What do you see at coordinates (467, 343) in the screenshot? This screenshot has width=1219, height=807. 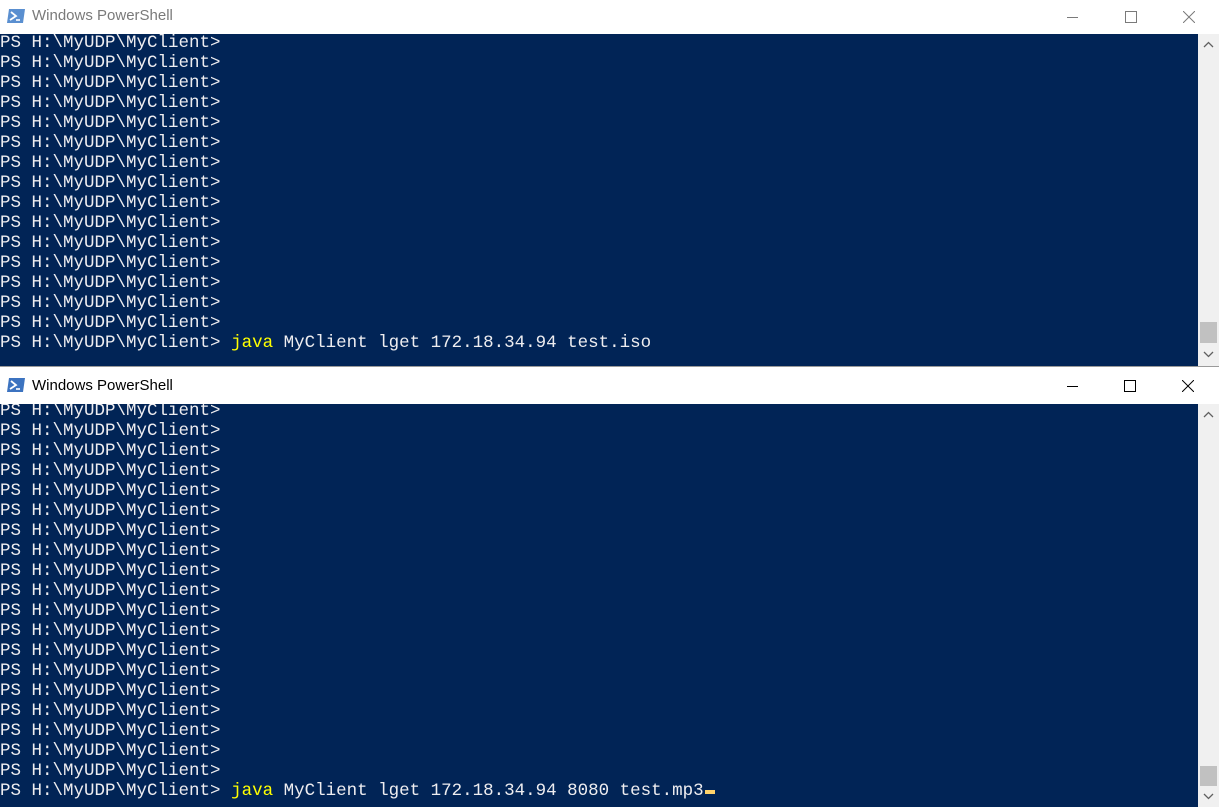 I see `command-args: MyClient lget 172.18.34.94 test.iso` at bounding box center [467, 343].